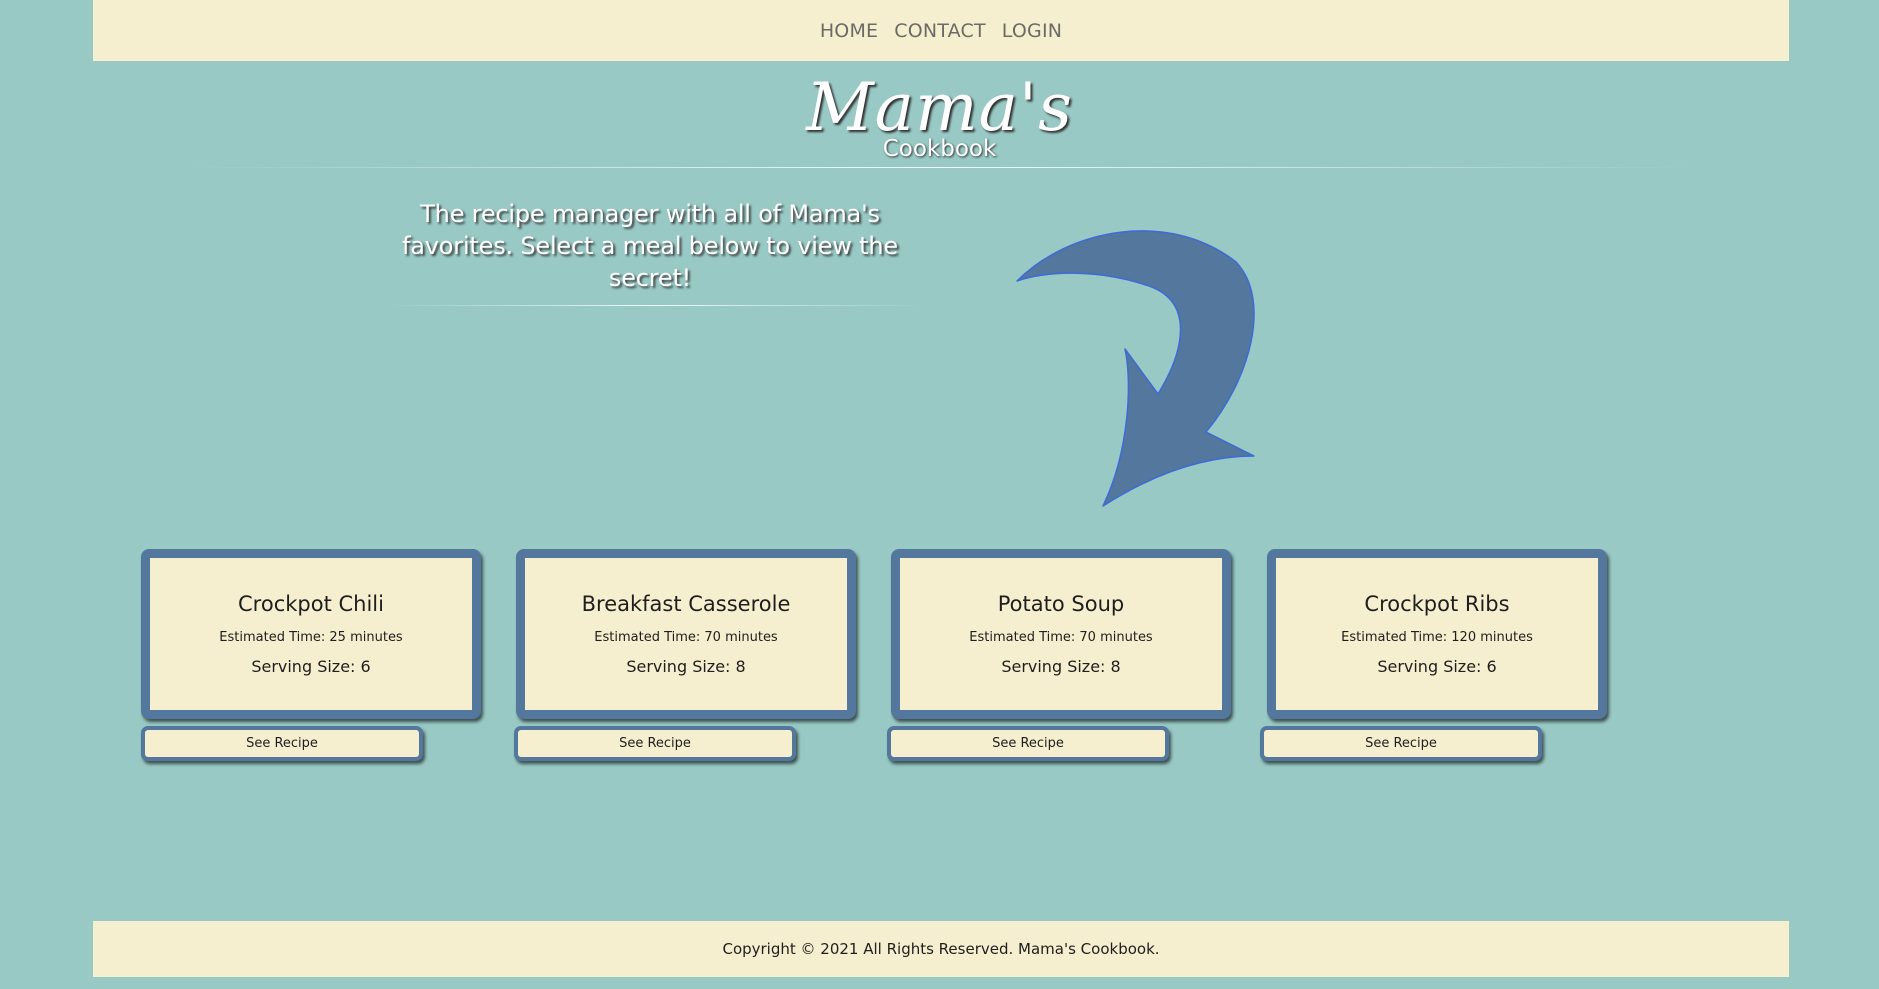  I want to click on nav-contact-link: CONTACT, so click(940, 31).